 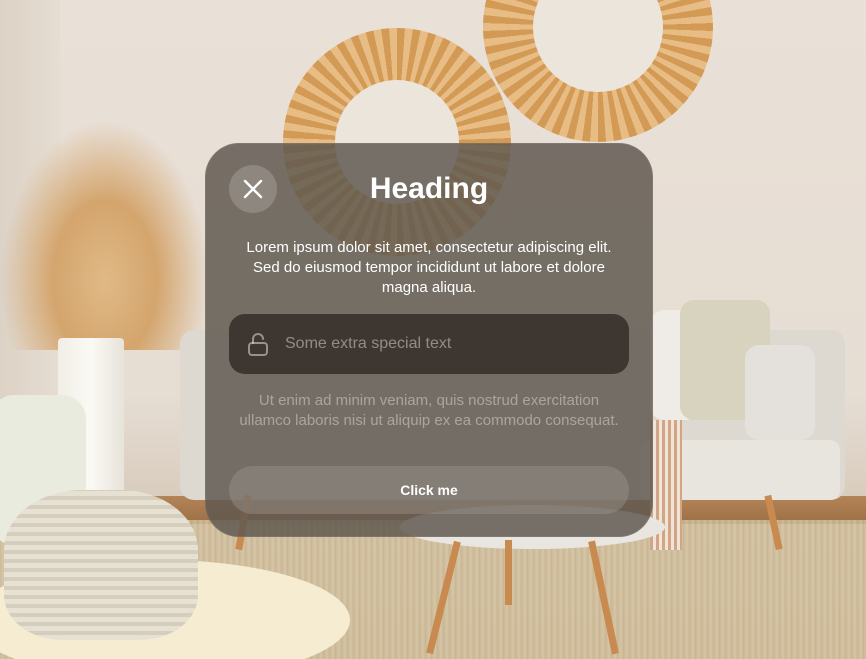 What do you see at coordinates (598, 71) in the screenshot?
I see `rattan-mirror-right` at bounding box center [598, 71].